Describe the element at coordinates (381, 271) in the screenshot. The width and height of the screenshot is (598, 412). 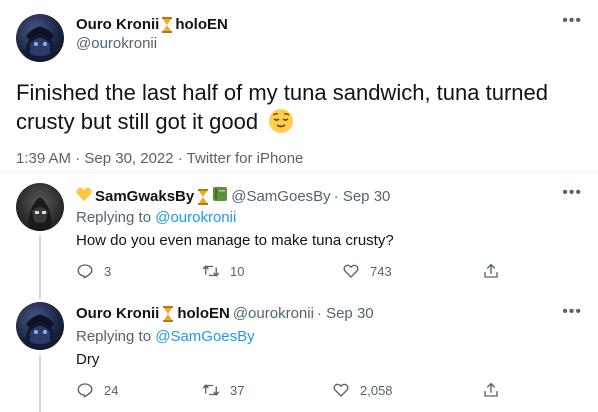
I see `like-count: 743` at that location.